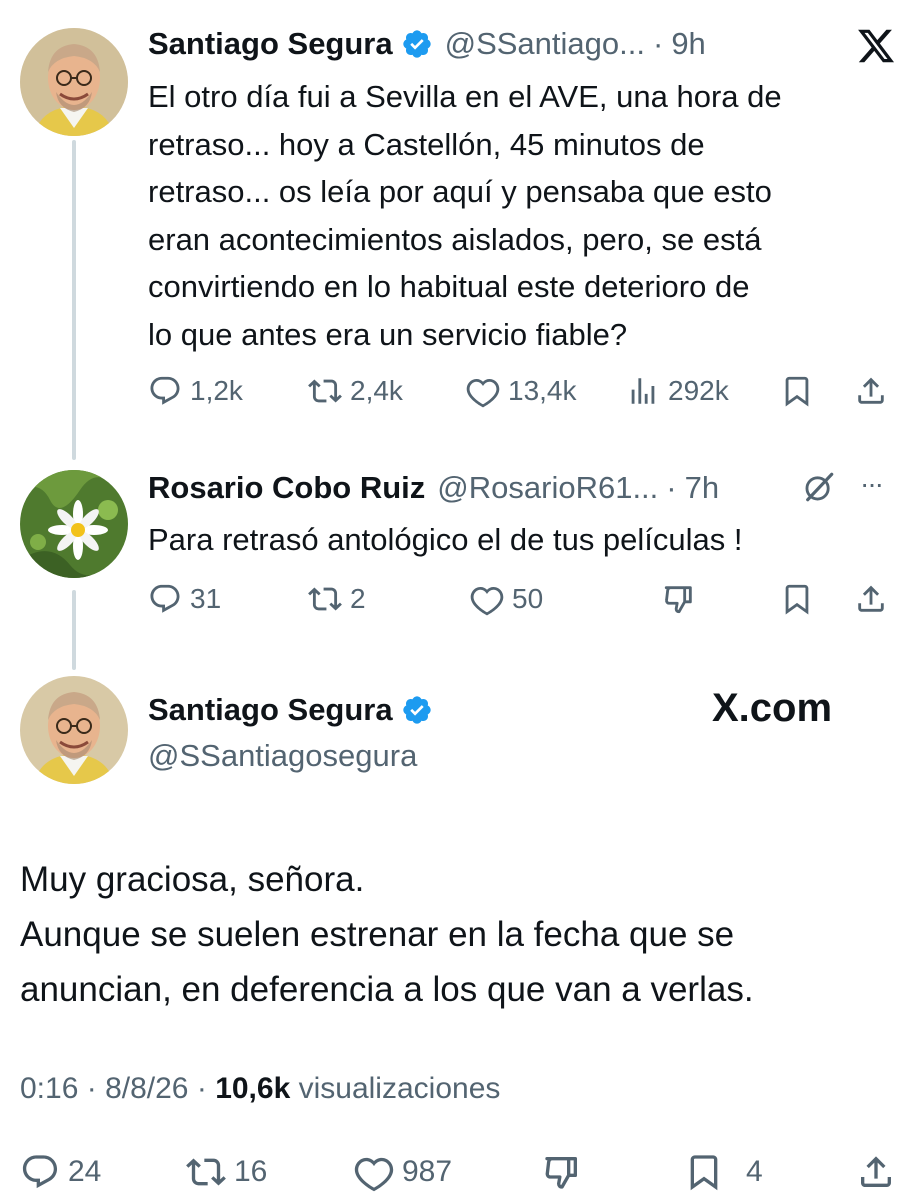 The width and height of the screenshot is (919, 1200). I want to click on reply-button: 1,2k, so click(195, 391).